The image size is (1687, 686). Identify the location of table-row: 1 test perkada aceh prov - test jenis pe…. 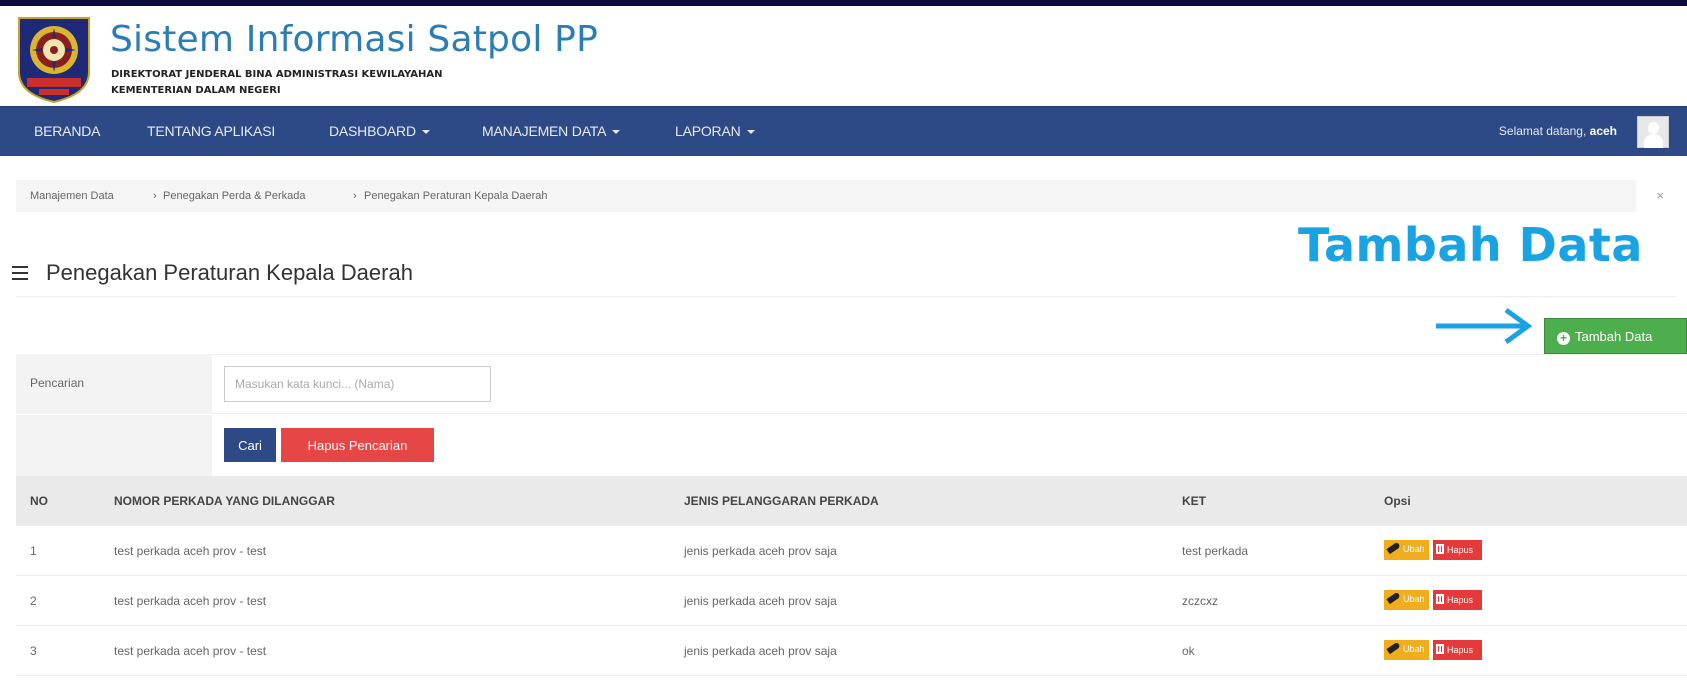
(851, 551).